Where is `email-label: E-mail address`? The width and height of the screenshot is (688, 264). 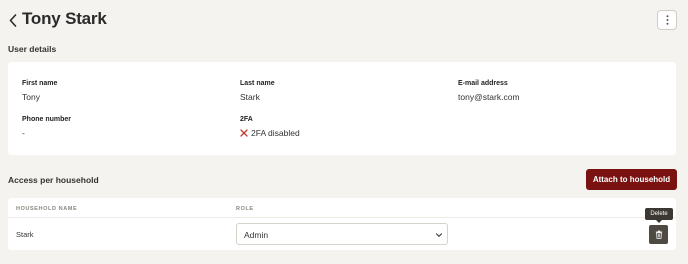
email-label: E-mail address is located at coordinates (483, 83).